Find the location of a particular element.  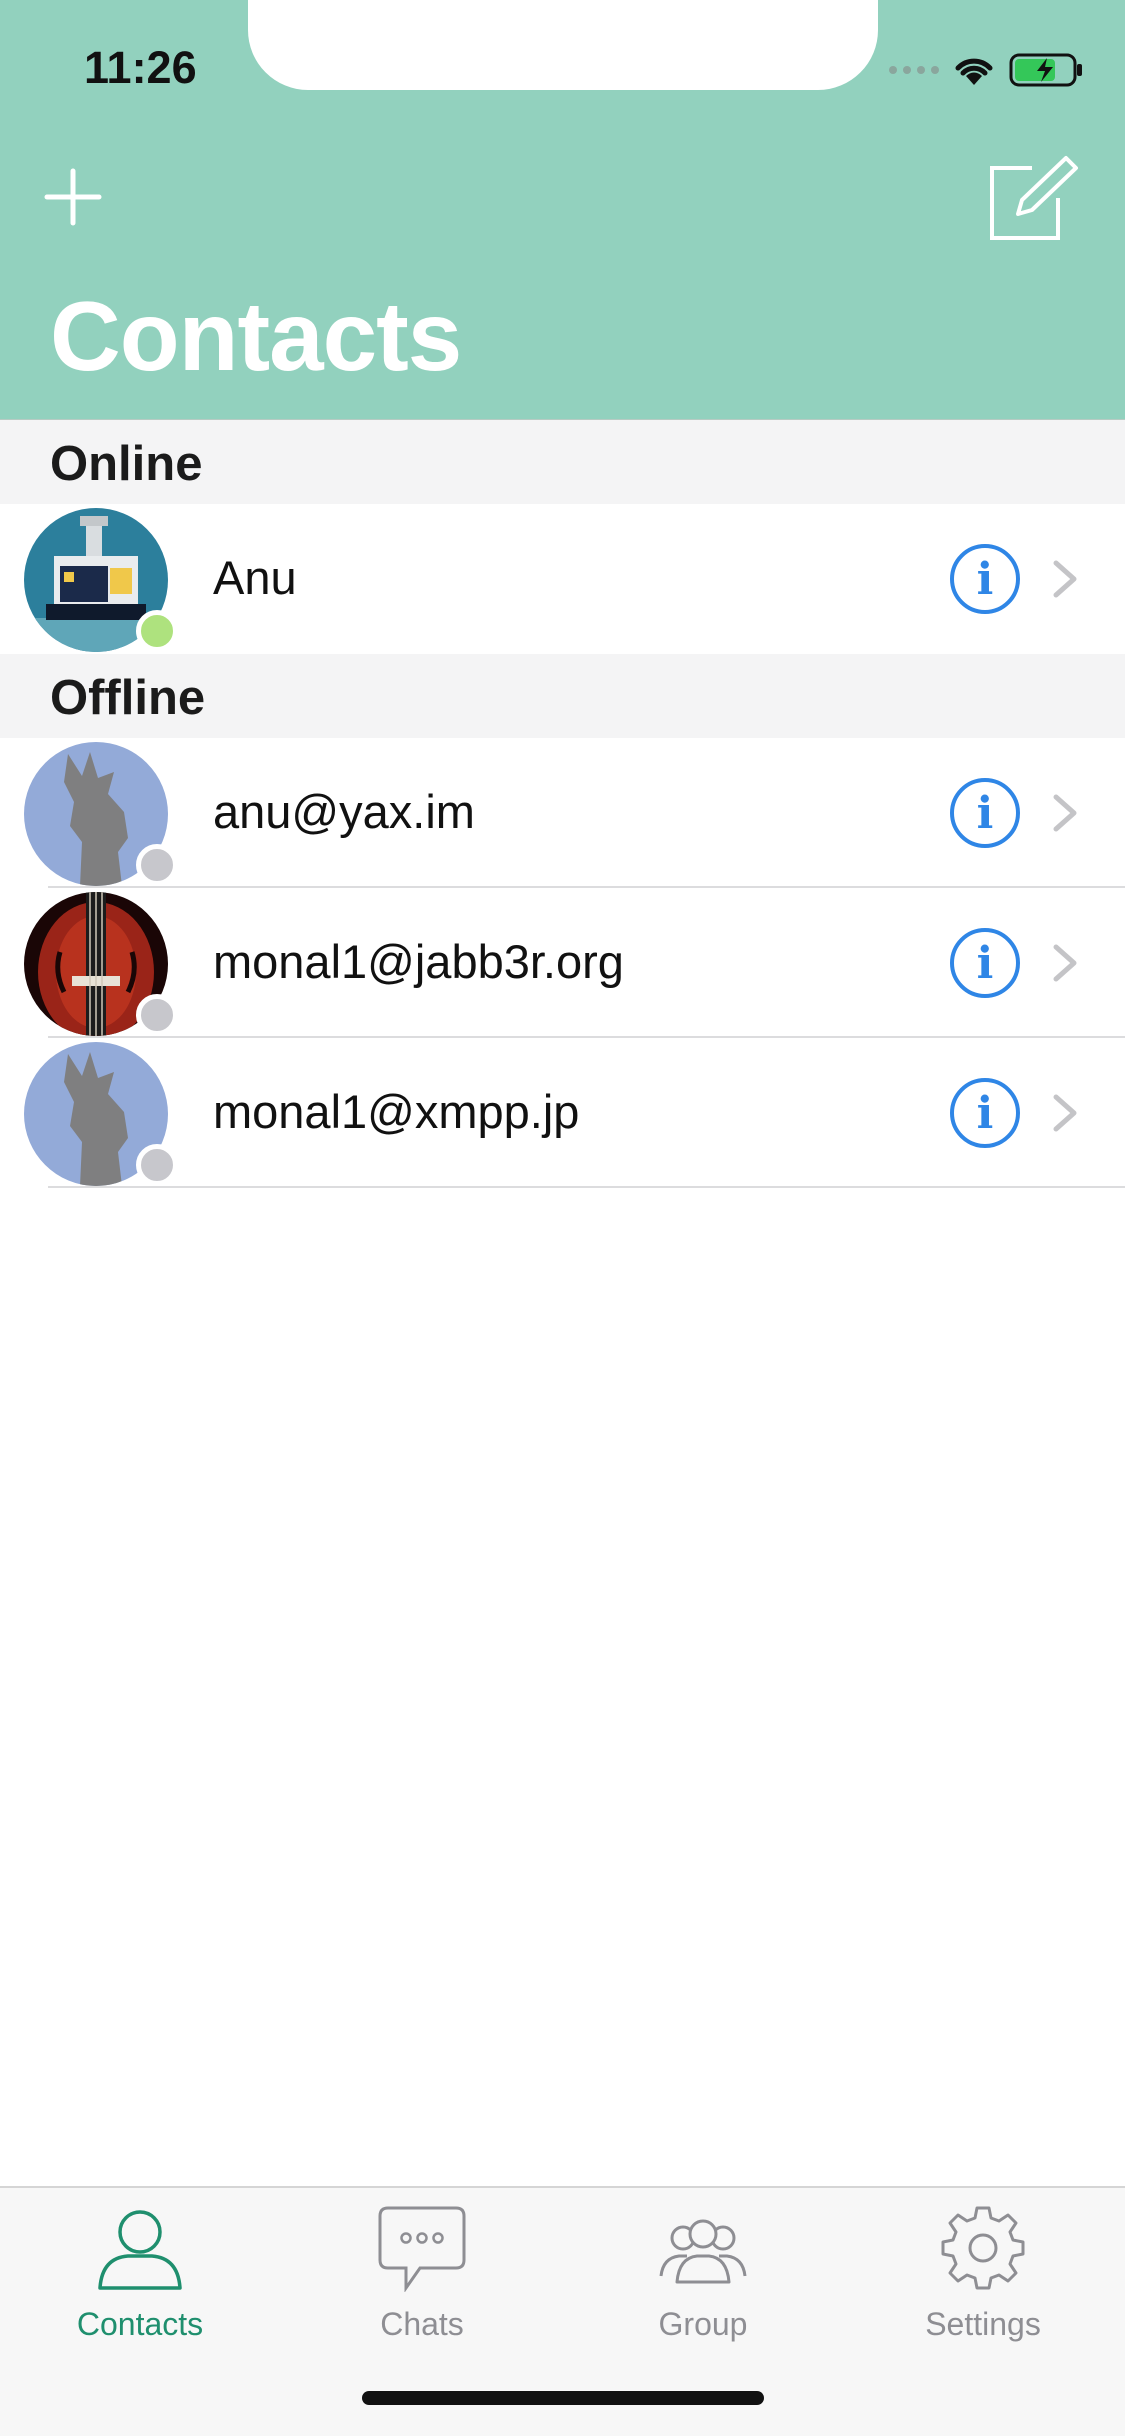

contact-row: monal1@jabb3r.org i is located at coordinates (562, 963).